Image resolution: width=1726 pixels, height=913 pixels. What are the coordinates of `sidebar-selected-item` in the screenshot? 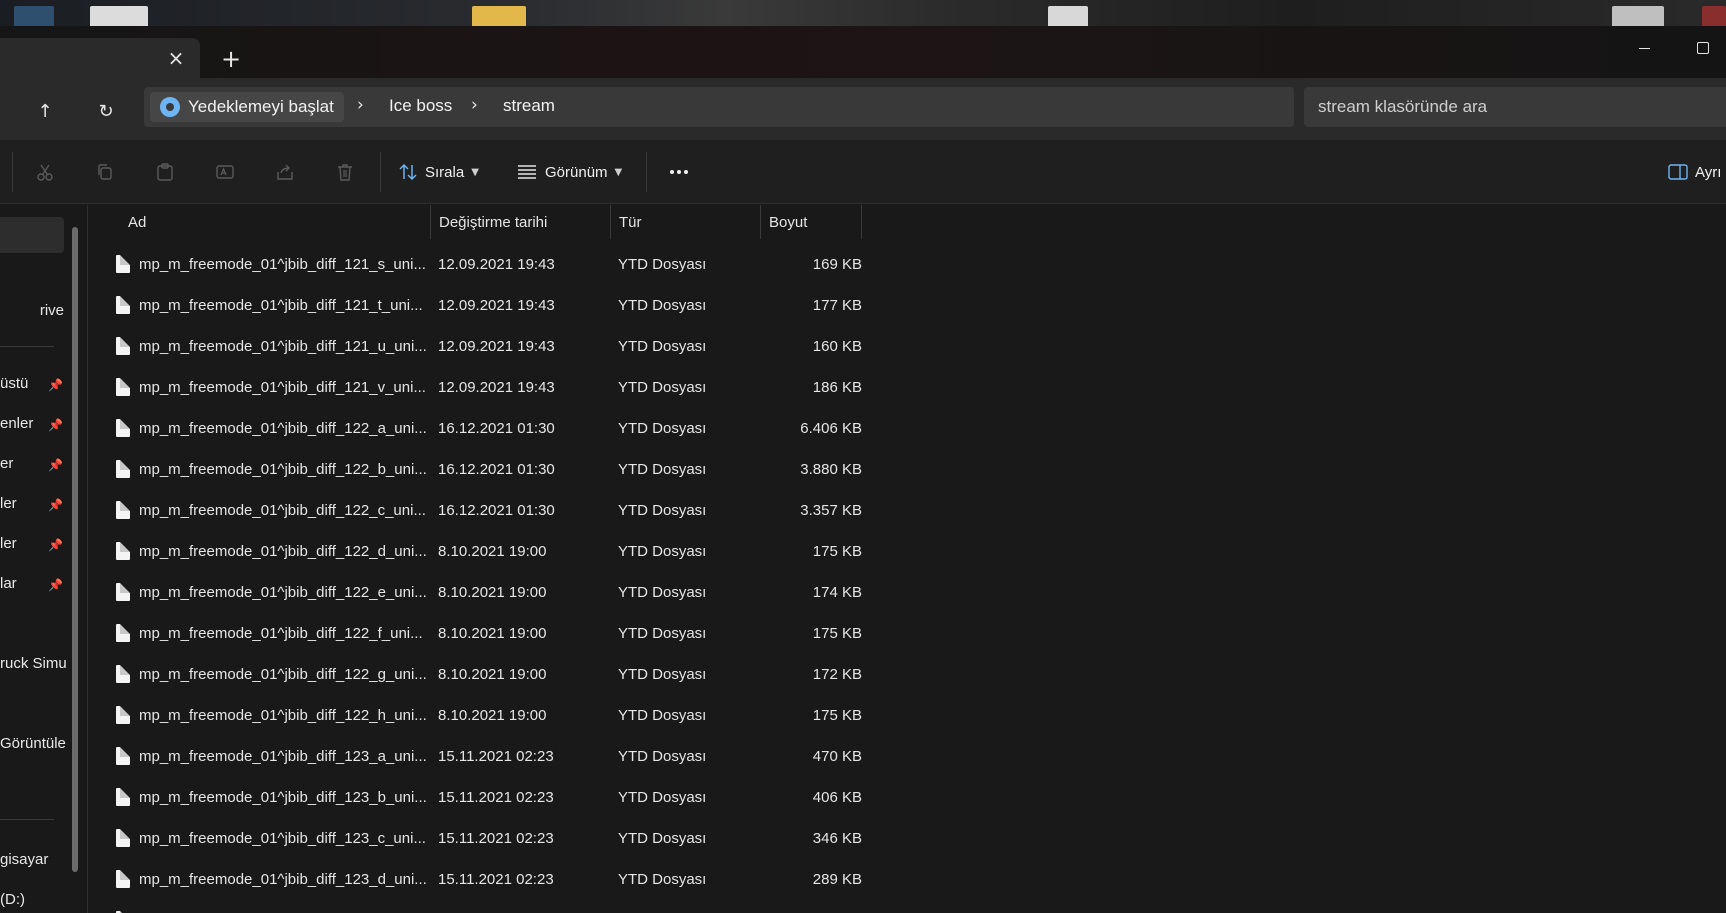 It's located at (32, 235).